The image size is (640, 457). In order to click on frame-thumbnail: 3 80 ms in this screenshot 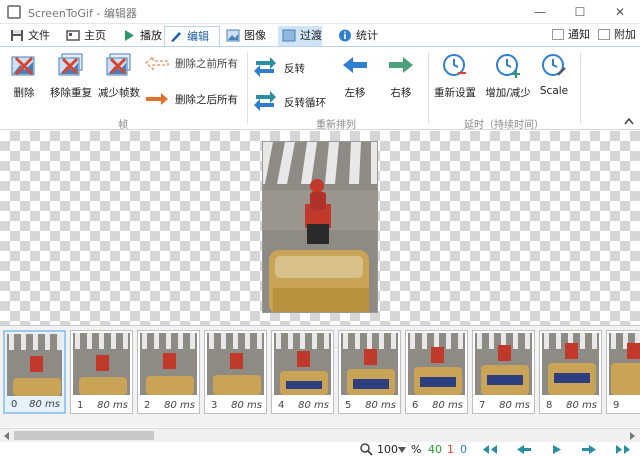, I will do `click(235, 372)`.